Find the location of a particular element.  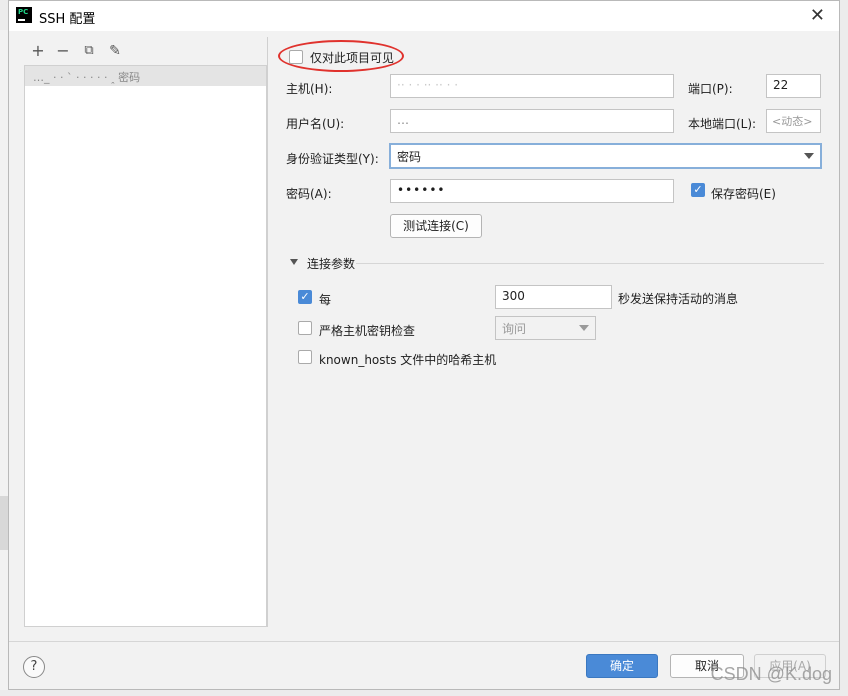

strict-host-key-label: 严格主机密钥检查 is located at coordinates (367, 331).